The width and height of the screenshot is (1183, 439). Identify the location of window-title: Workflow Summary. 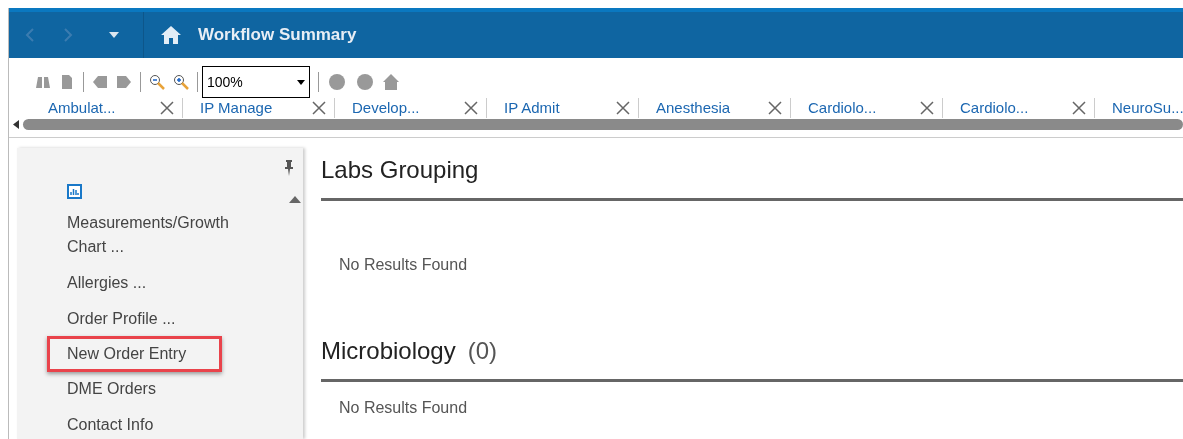
(277, 35).